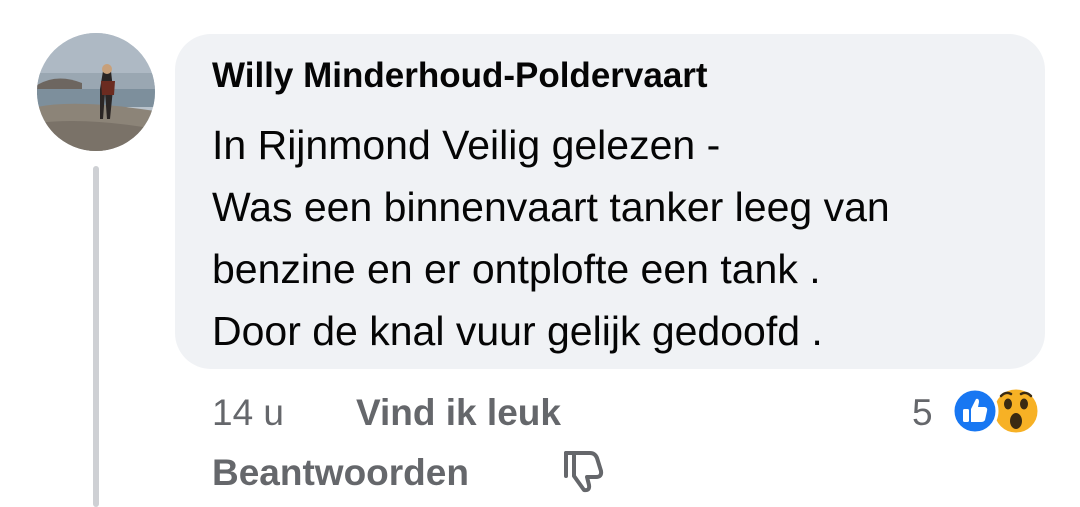 The width and height of the screenshot is (1080, 507). Describe the element at coordinates (460, 76) in the screenshot. I see `author-name: Willy Minderhoud-Poldervaart` at that location.